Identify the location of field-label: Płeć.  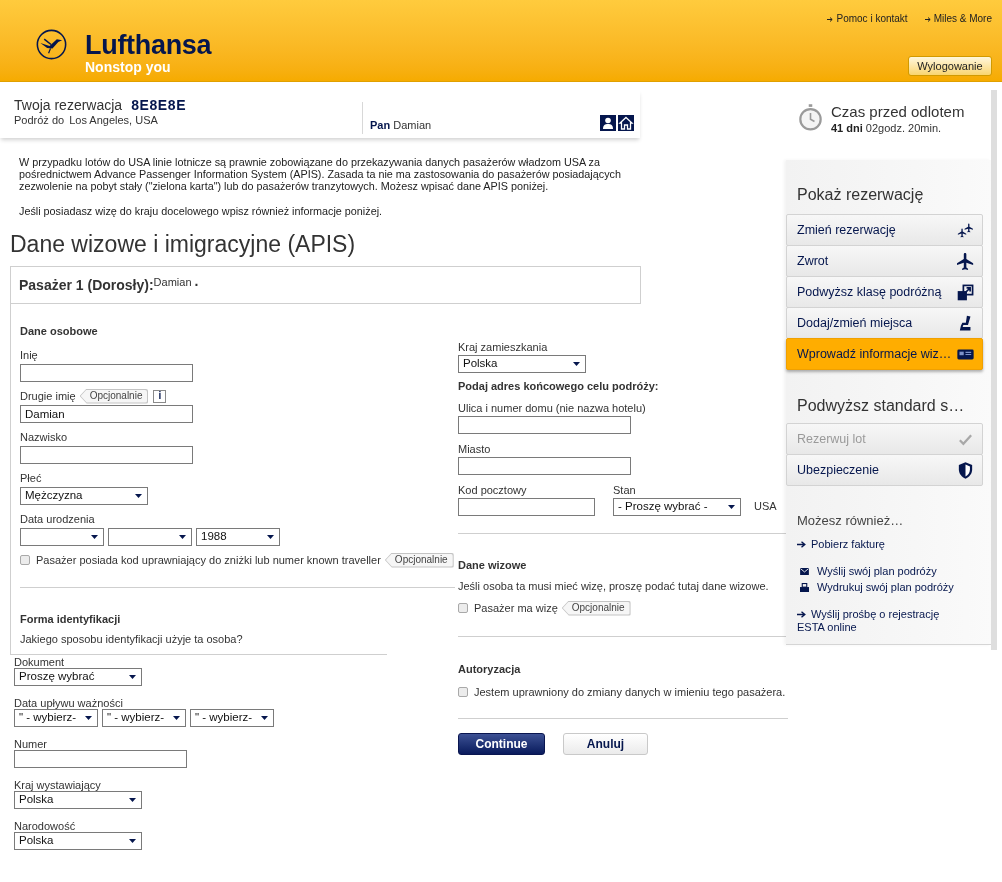
(31, 478).